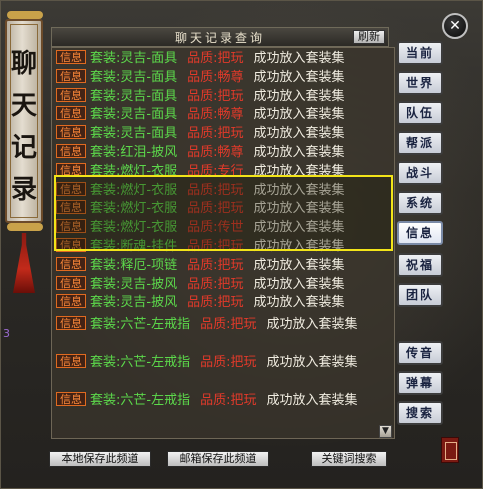  Describe the element at coordinates (25, 15) in the screenshot. I see `scroll-rod-top` at that location.